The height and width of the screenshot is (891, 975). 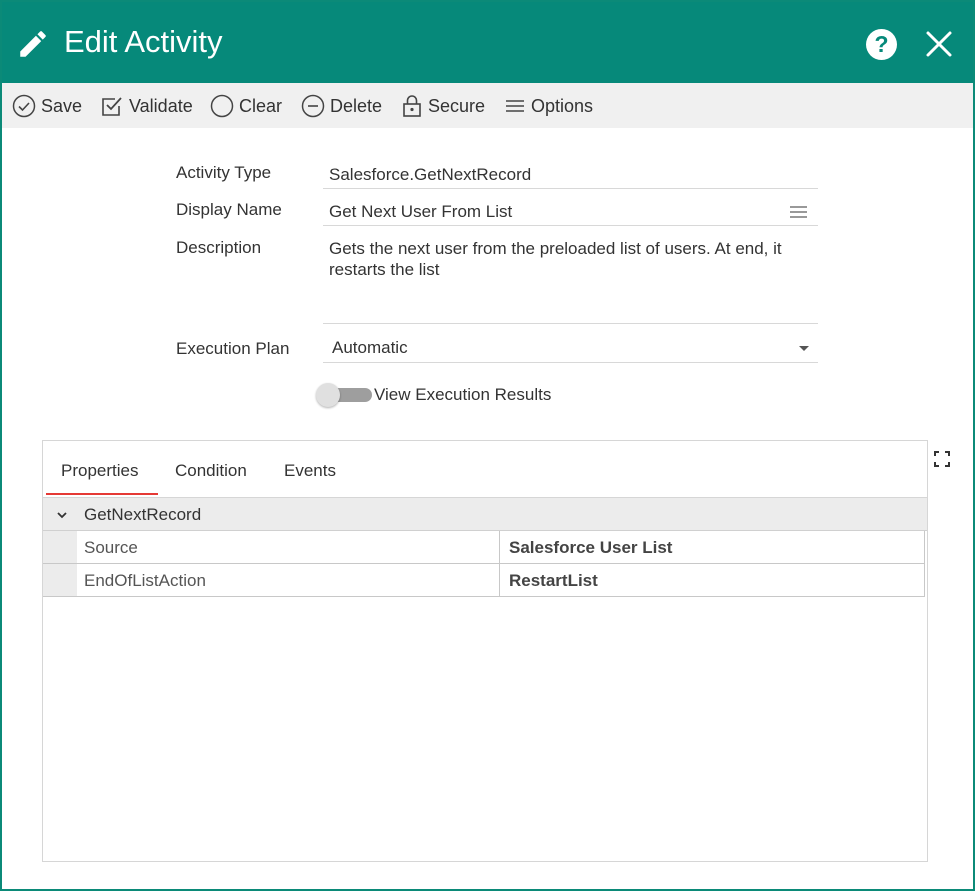 I want to click on property-group-name: GetNextRecord, so click(x=143, y=514).